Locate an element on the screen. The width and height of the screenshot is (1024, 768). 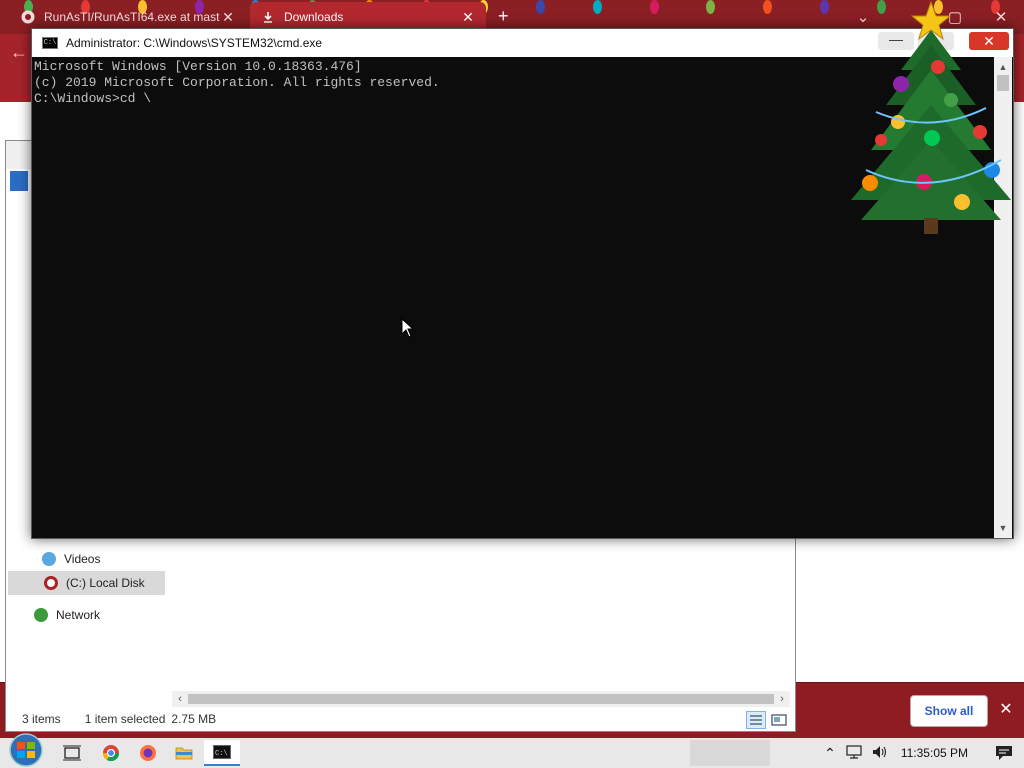
nav-item-label: Network is located at coordinates (78, 615).